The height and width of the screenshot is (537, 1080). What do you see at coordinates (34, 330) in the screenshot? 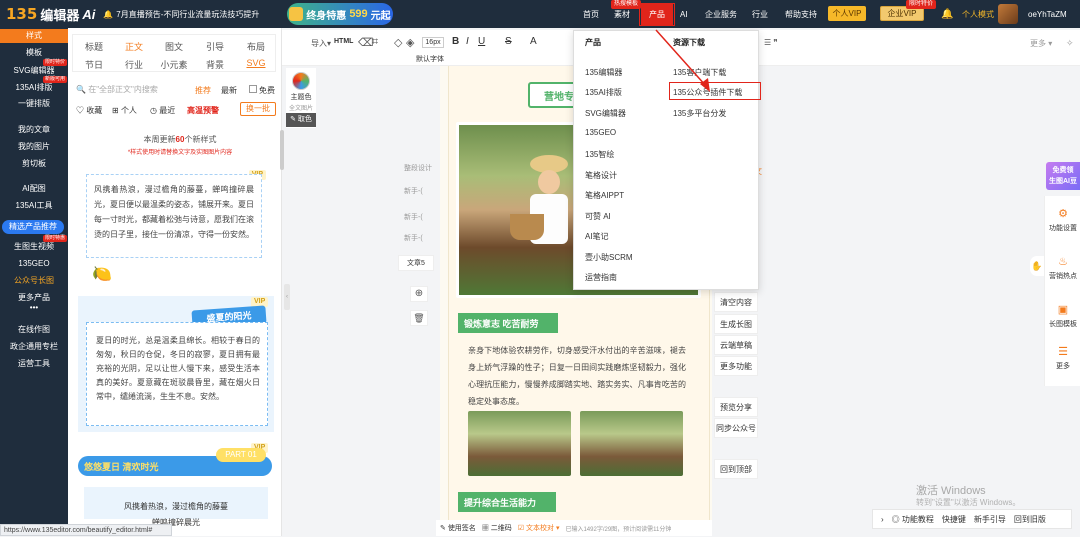
I see `sidebar-item-online-design: 在线作图` at bounding box center [34, 330].